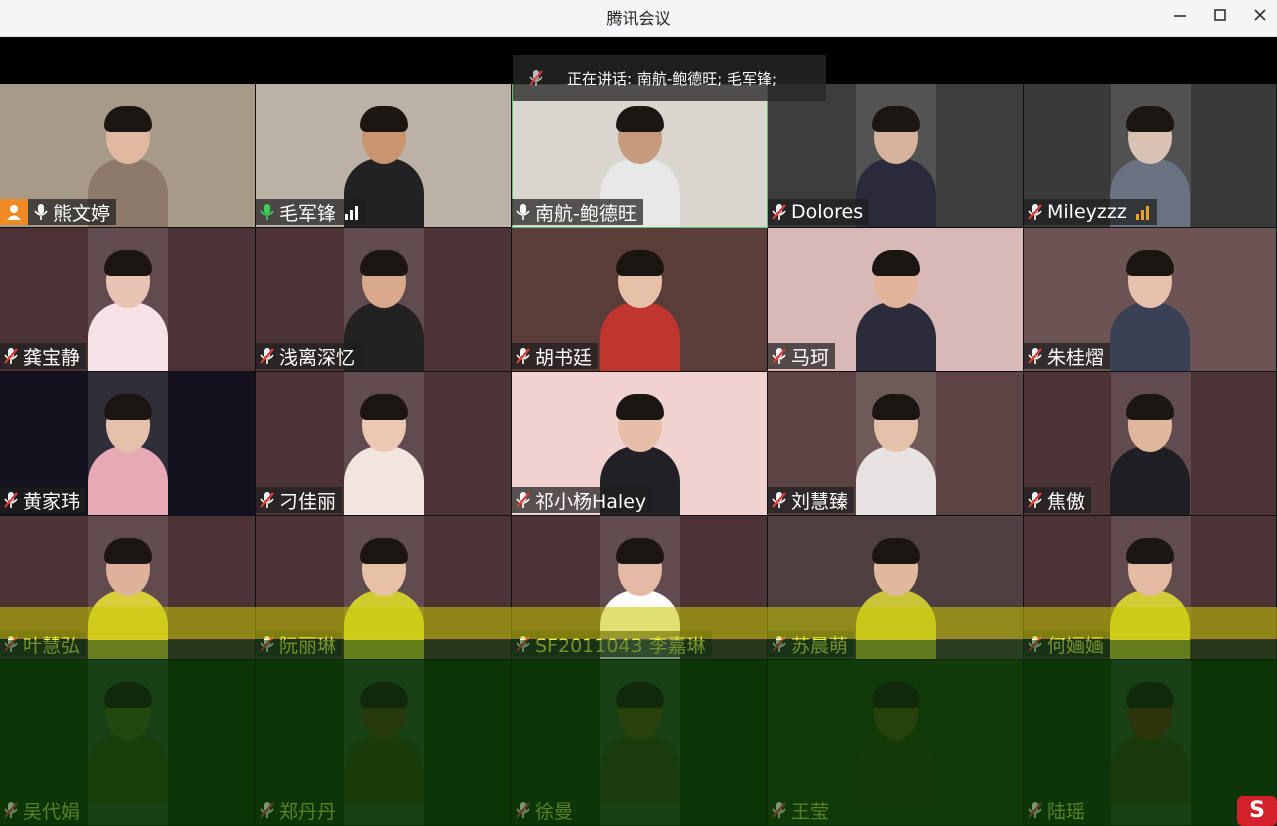  Describe the element at coordinates (317, 357) in the screenshot. I see `participant-name: 浅离深忆` at that location.